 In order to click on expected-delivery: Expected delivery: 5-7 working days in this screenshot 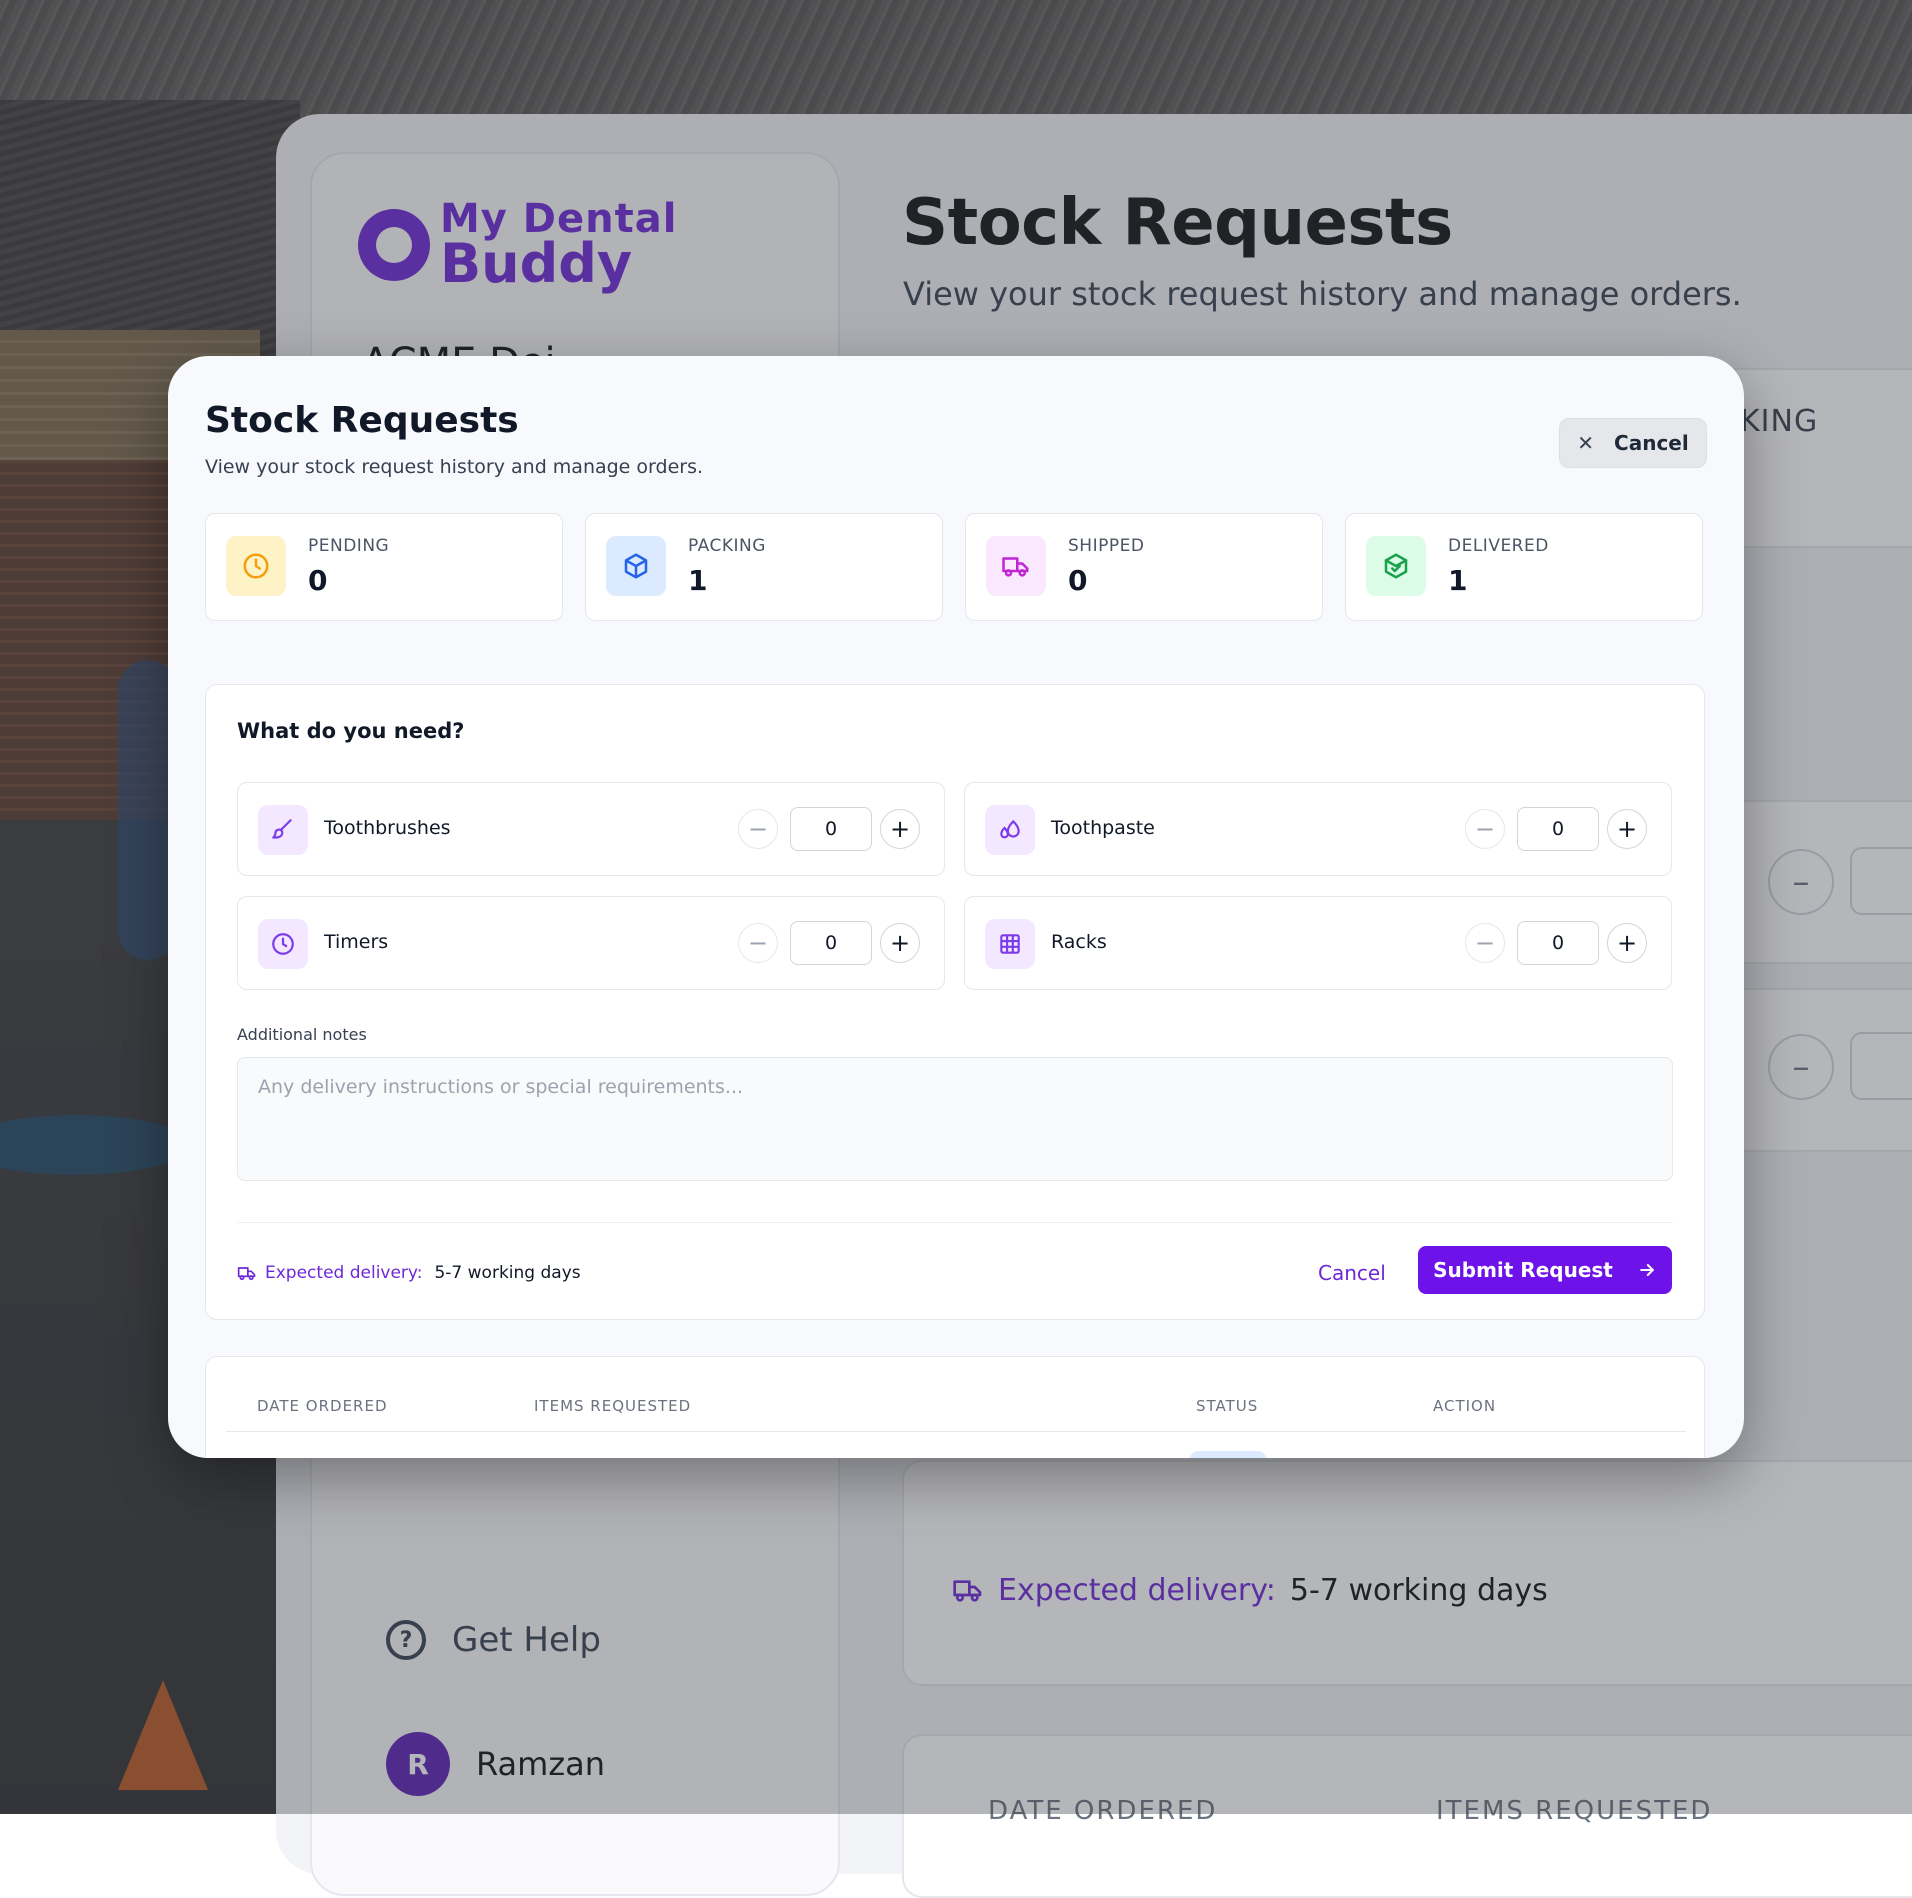, I will do `click(409, 1273)`.